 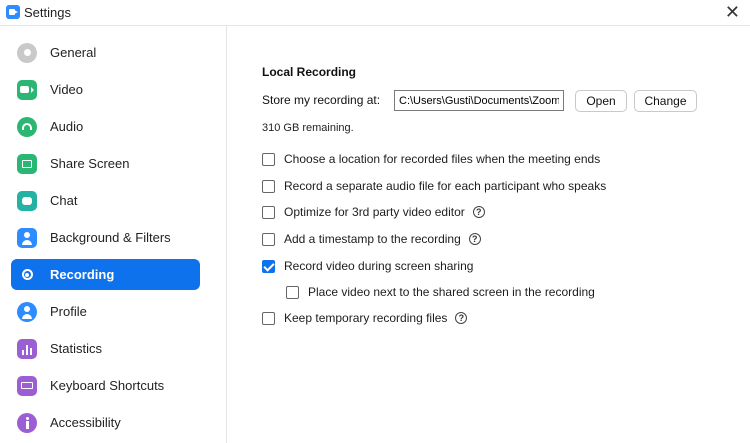 What do you see at coordinates (308, 128) in the screenshot?
I see `storage-remaining: 310 GB remaining.` at bounding box center [308, 128].